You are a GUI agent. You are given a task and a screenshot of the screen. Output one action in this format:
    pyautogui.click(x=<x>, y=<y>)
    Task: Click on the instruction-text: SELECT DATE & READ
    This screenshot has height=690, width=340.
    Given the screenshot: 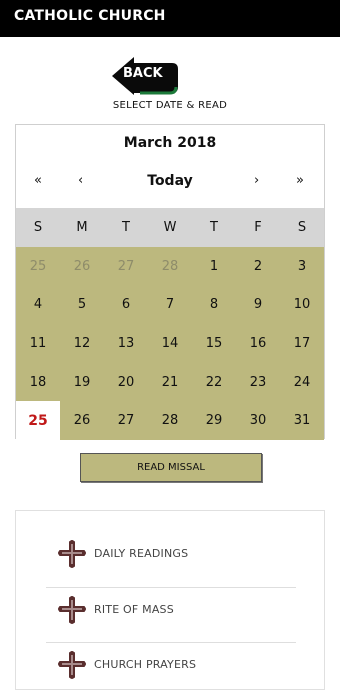 What is the action you would take?
    pyautogui.click(x=170, y=105)
    